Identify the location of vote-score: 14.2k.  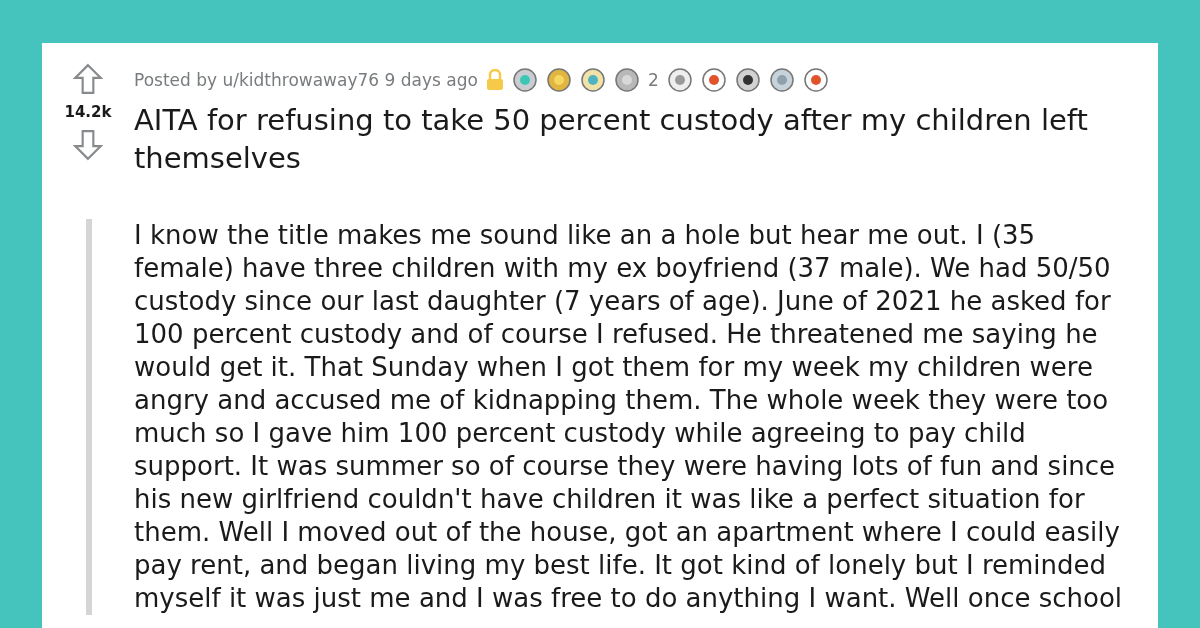
(88, 112).